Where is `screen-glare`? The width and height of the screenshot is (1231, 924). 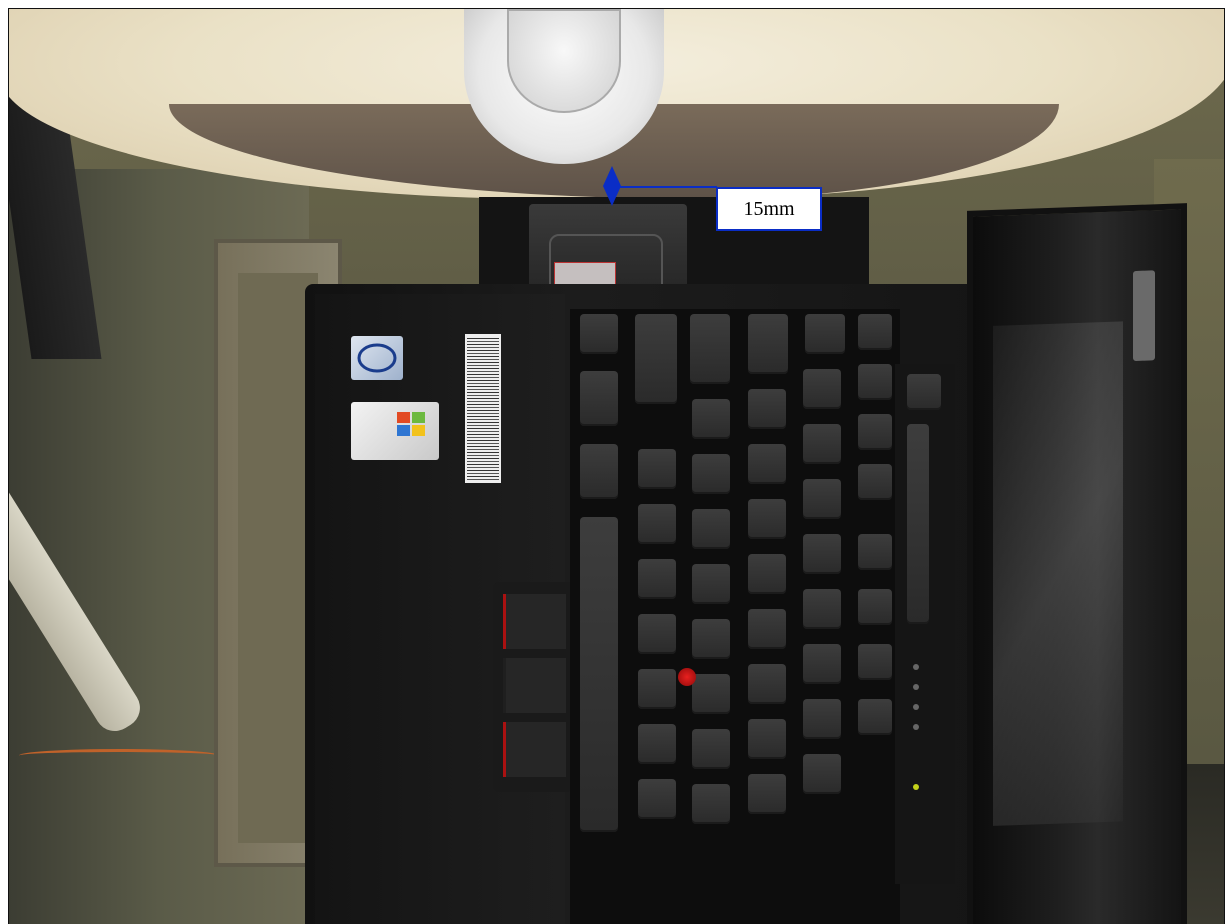
screen-glare is located at coordinates (1058, 573).